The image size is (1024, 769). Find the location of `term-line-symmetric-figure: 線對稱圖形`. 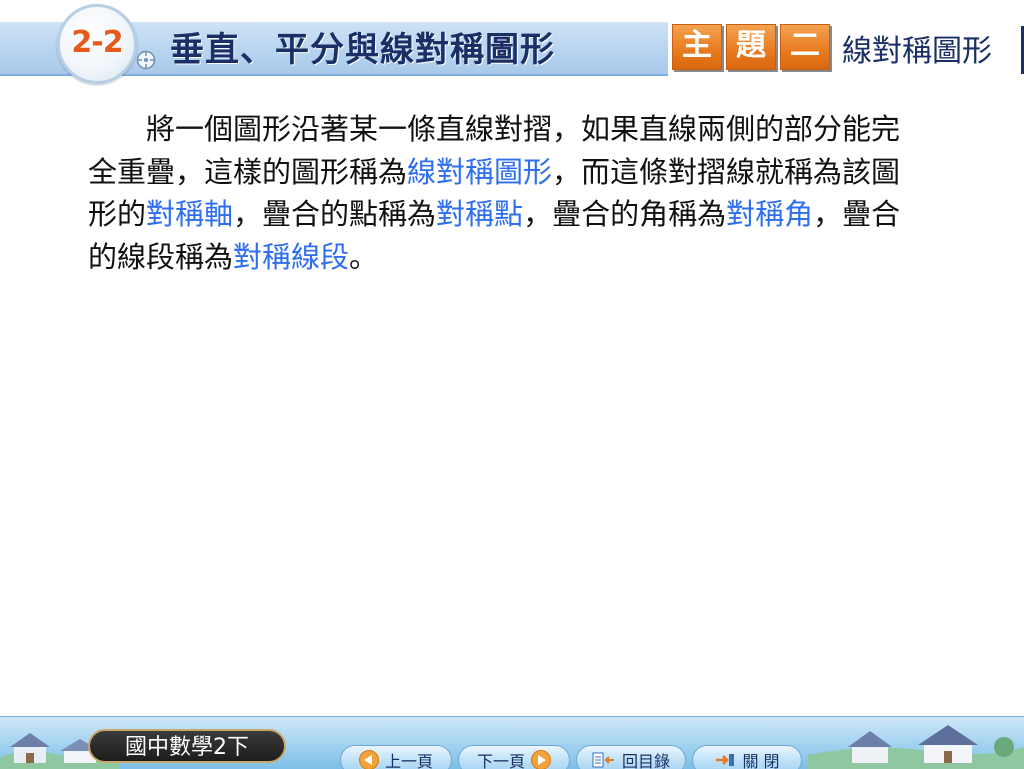

term-line-symmetric-figure: 線對稱圖形 is located at coordinates (480, 171).